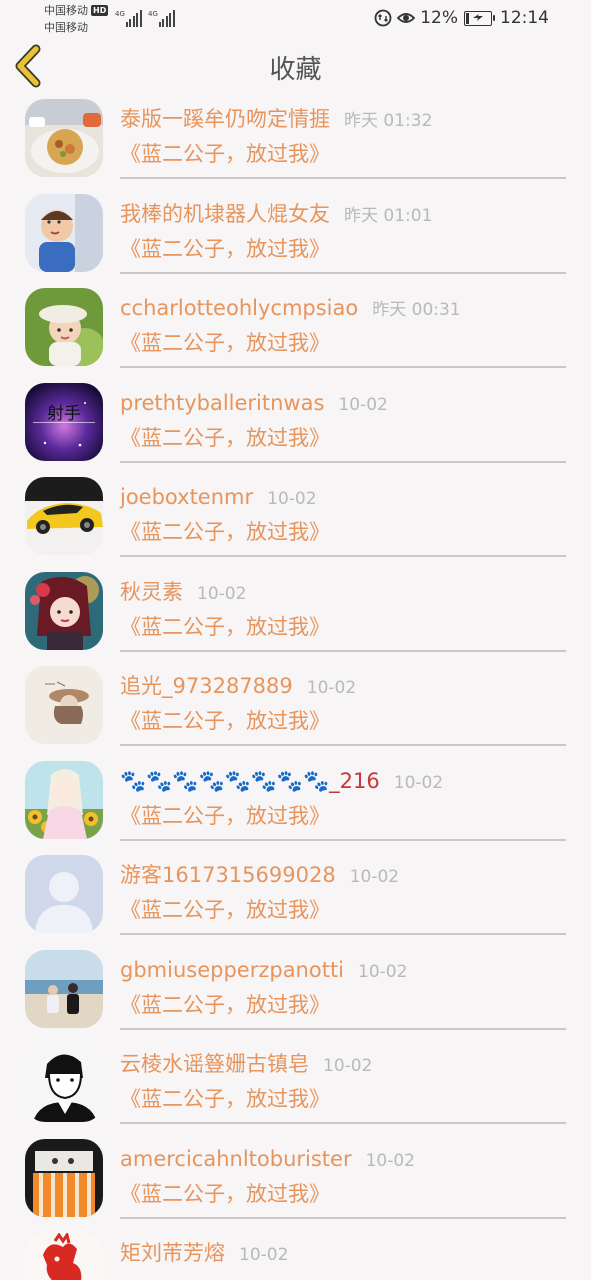  Describe the element at coordinates (206, 686) in the screenshot. I see `item-name: 追光_973287889` at that location.